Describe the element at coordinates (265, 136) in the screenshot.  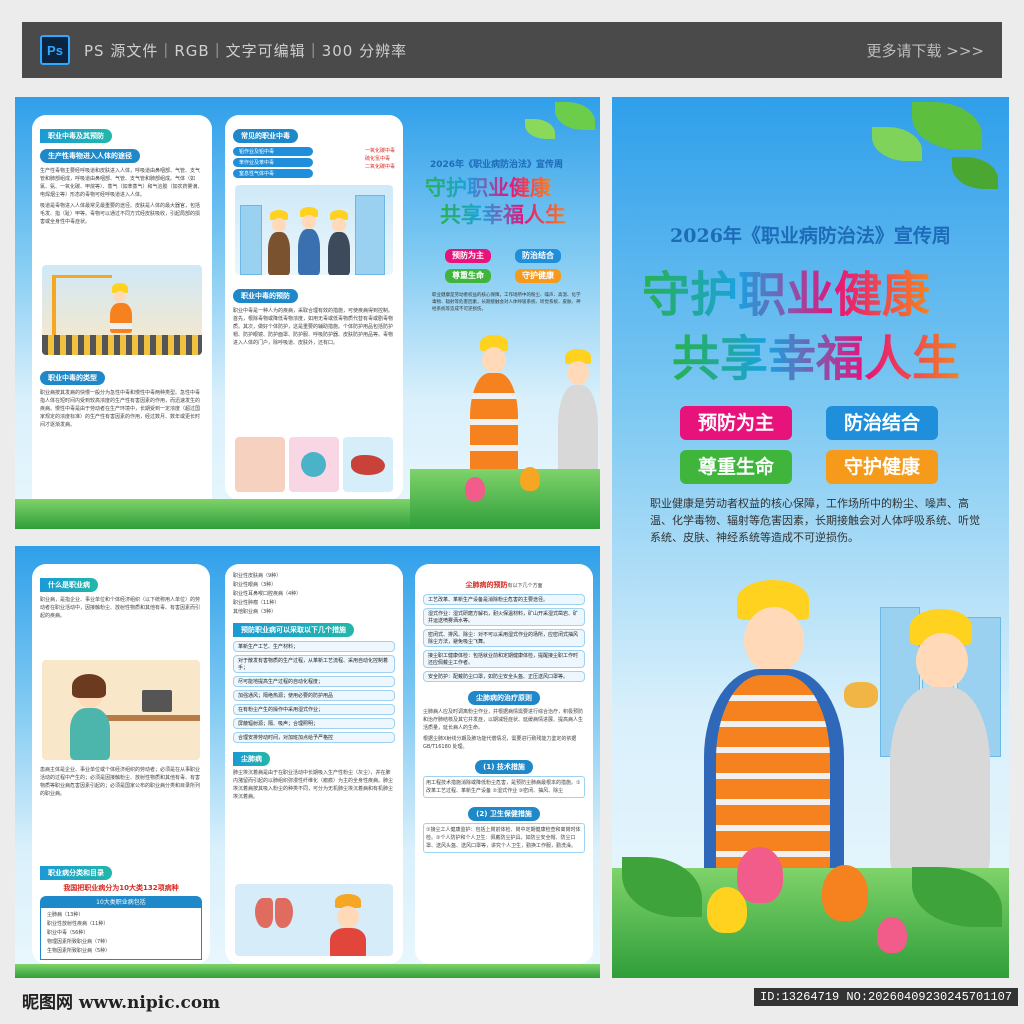
I see `subsection-title: 常见的职业中毒` at that location.